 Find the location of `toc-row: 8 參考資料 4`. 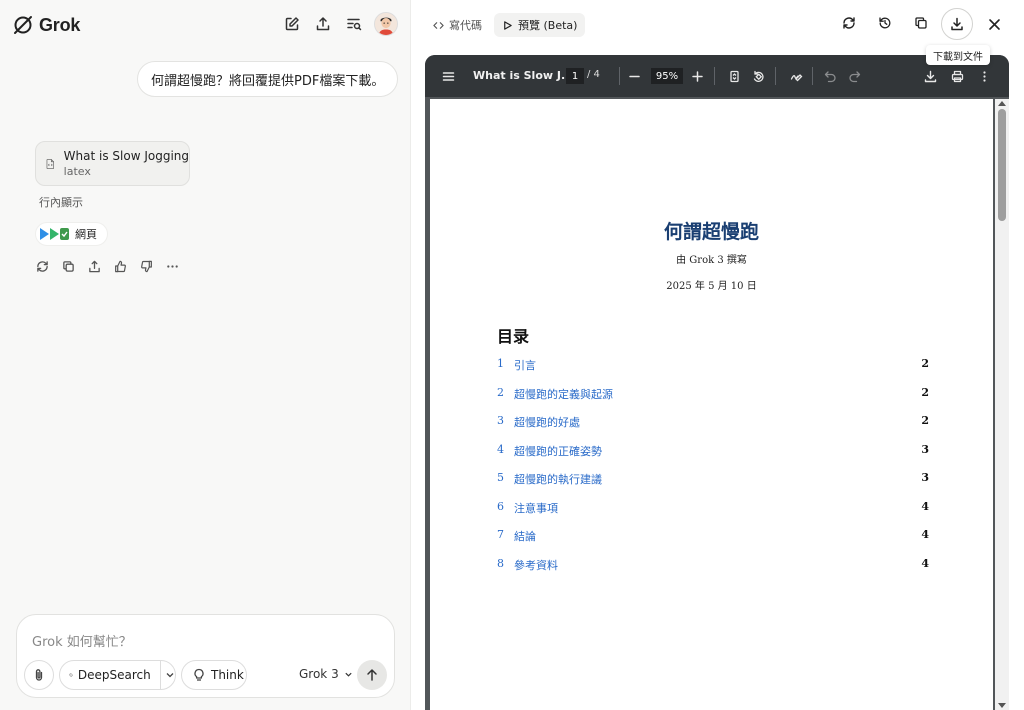

toc-row: 8 參考資料 4 is located at coordinates (713, 571).